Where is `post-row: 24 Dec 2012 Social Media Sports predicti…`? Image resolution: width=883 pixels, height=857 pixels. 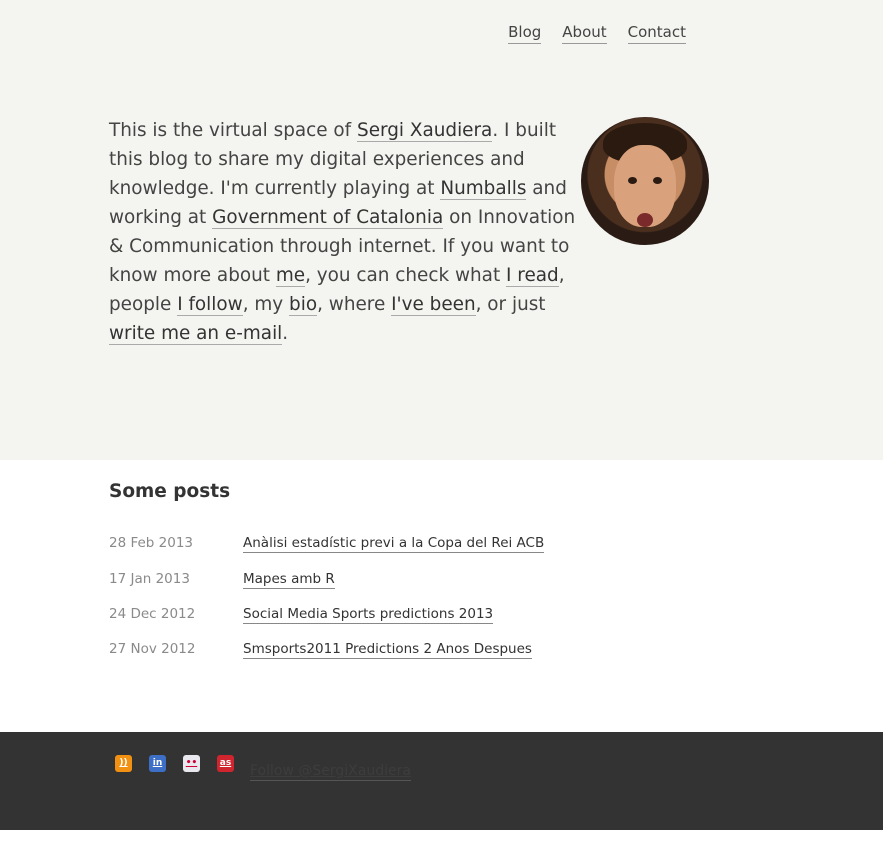 post-row: 24 Dec 2012 Social Media Sports predicti… is located at coordinates (459, 616).